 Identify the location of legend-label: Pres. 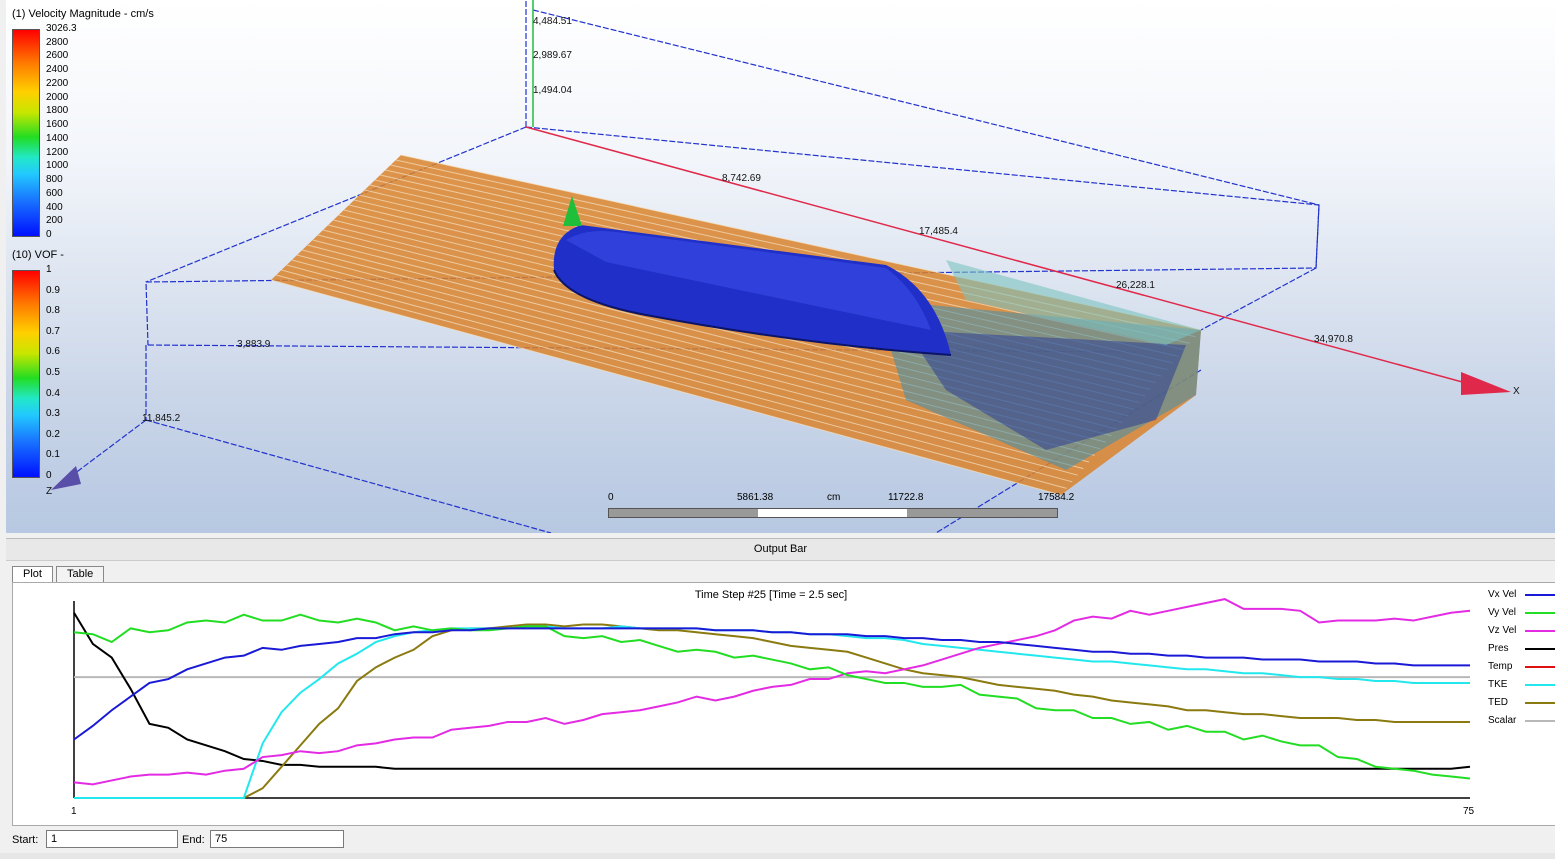
(1498, 648).